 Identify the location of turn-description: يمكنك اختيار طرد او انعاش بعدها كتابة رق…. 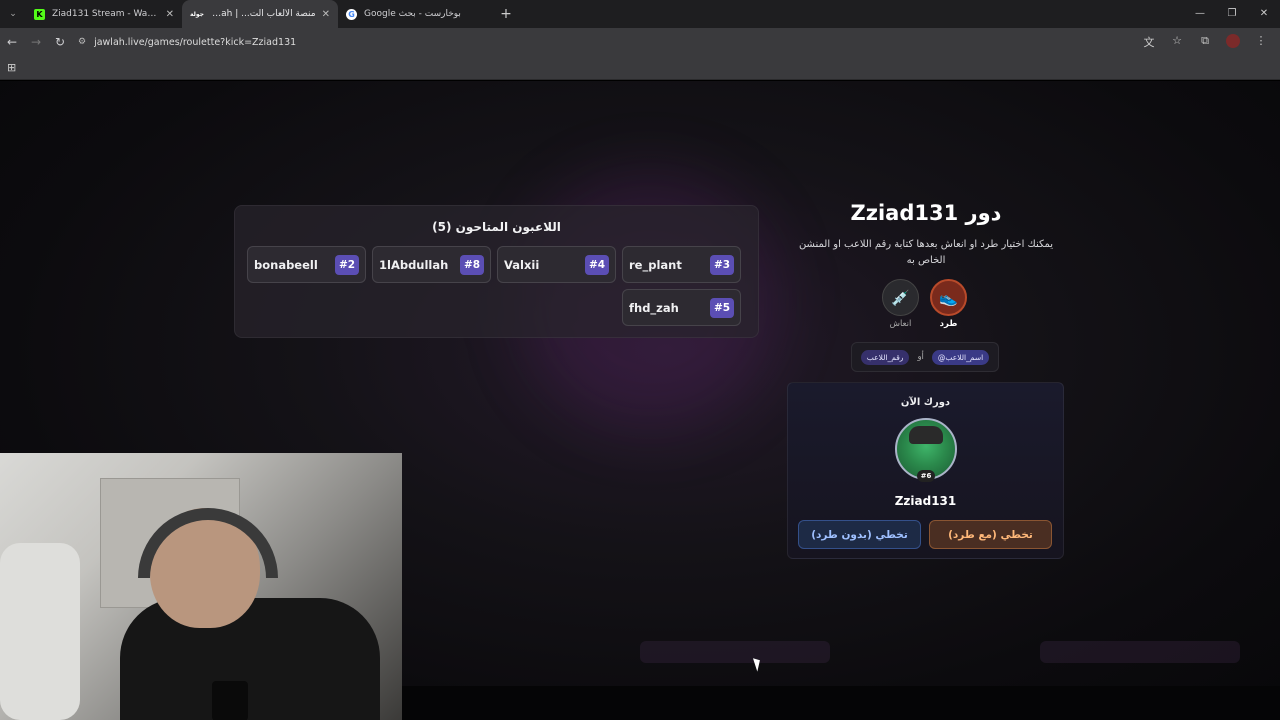
(926, 252).